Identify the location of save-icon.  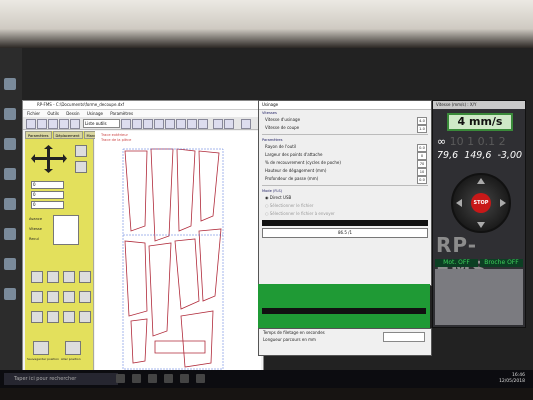
(42, 124).